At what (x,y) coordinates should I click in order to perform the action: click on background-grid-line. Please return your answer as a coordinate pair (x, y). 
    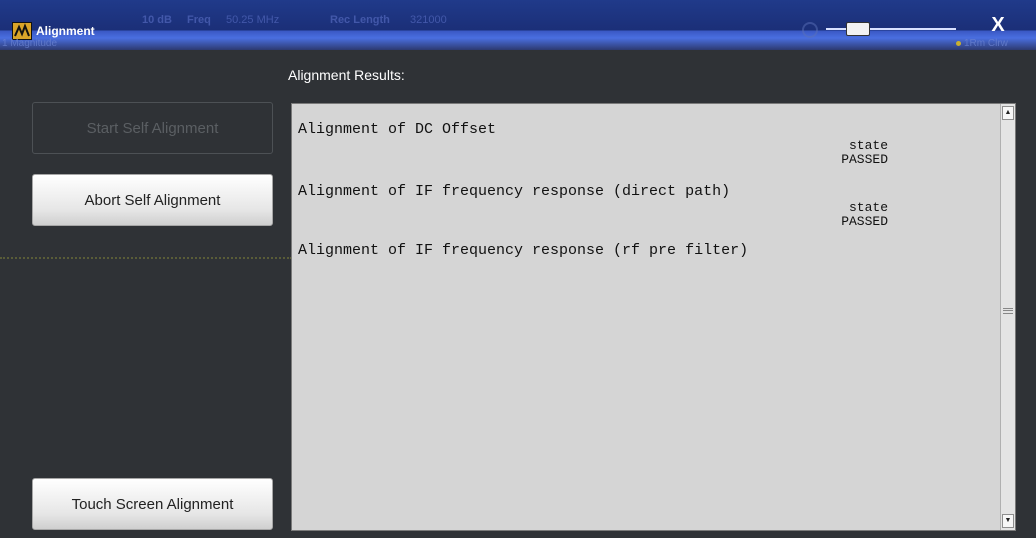
    Looking at the image, I should click on (146, 258).